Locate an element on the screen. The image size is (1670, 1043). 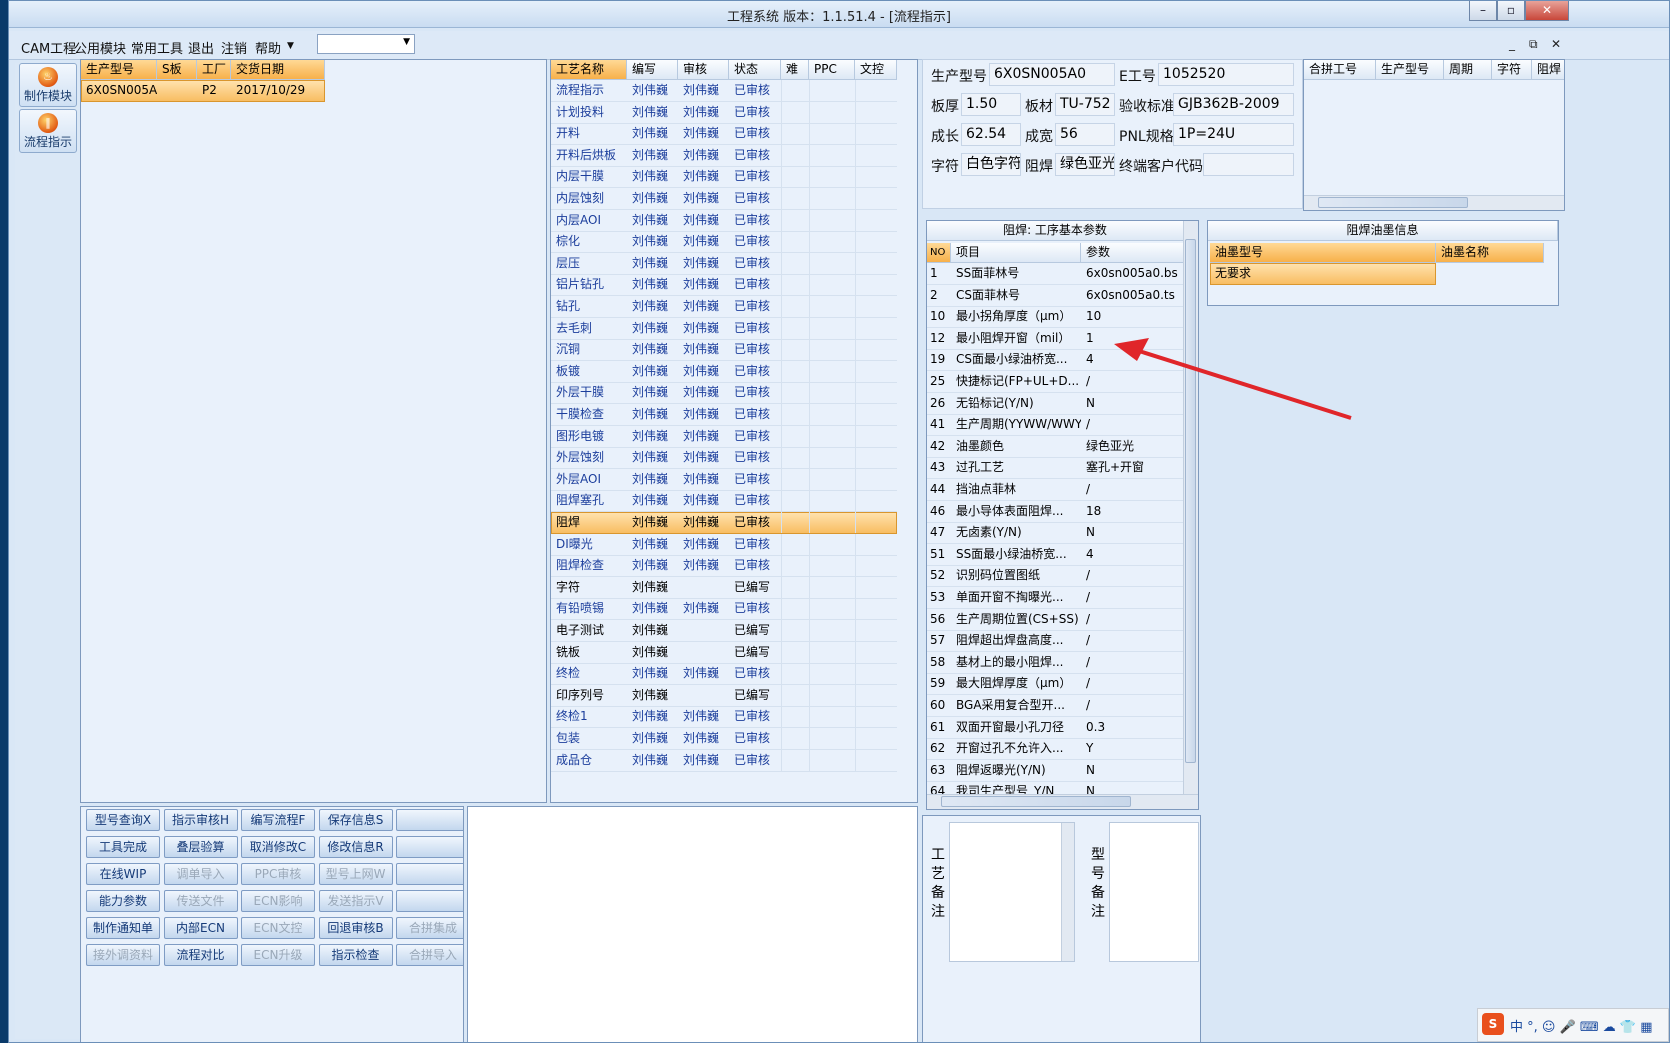
annotation-arrow is located at coordinates (1233, 379).